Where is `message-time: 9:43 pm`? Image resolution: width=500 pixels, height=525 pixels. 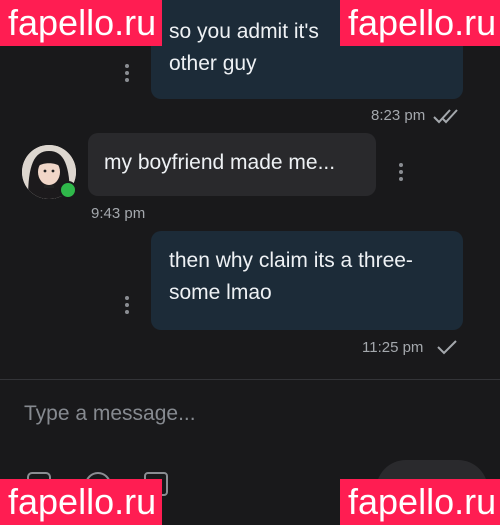 message-time: 9:43 pm is located at coordinates (118, 213).